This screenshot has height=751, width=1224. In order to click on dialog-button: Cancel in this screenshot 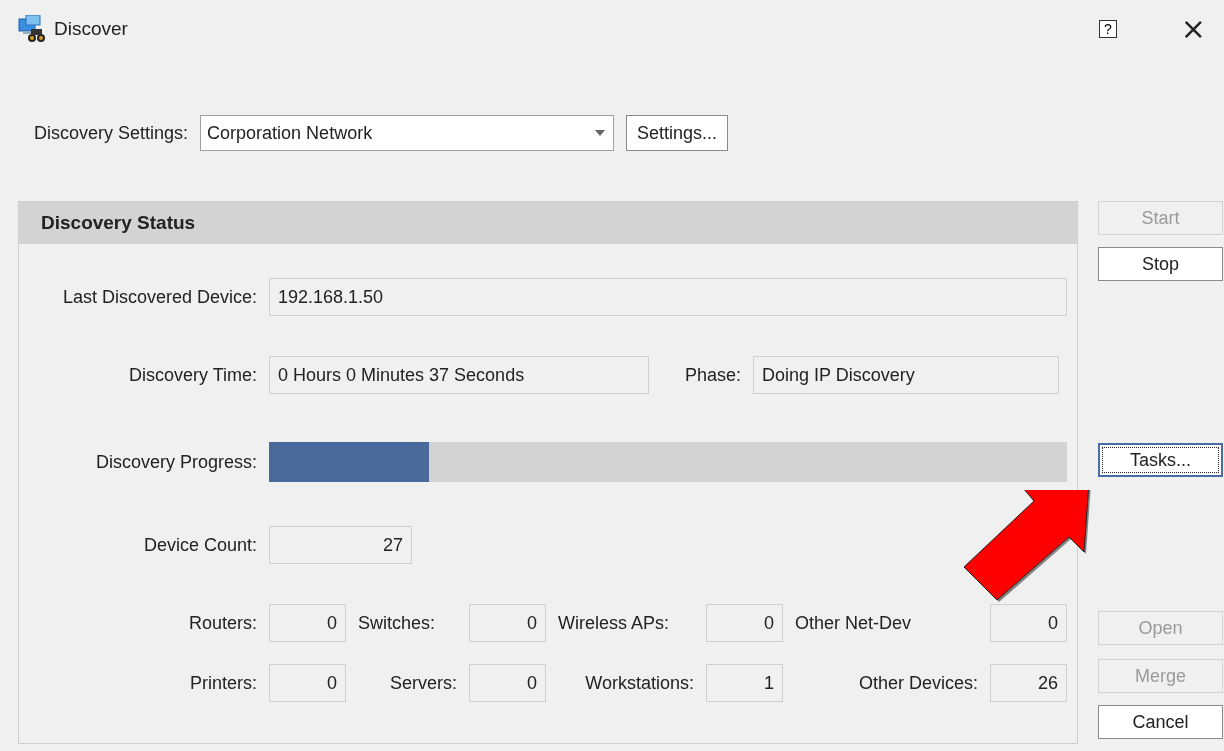, I will do `click(1160, 722)`.